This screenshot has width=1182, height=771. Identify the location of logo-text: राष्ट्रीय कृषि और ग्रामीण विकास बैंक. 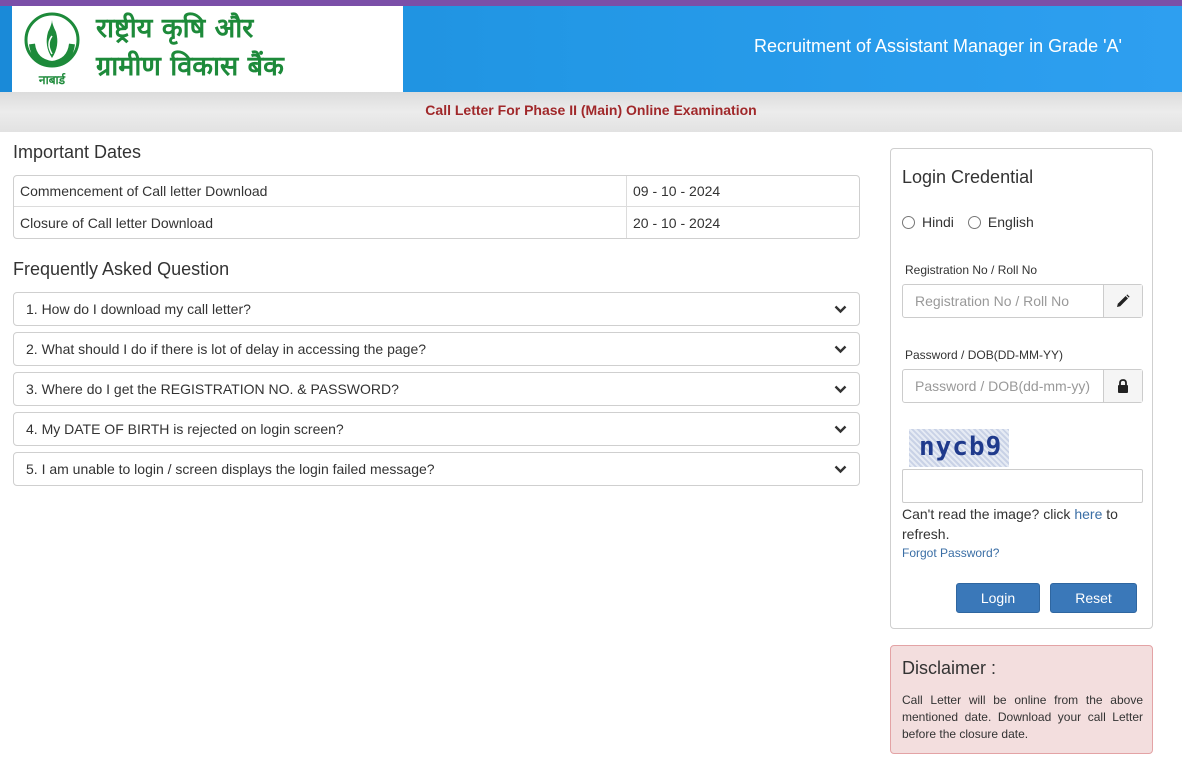
(246, 48).